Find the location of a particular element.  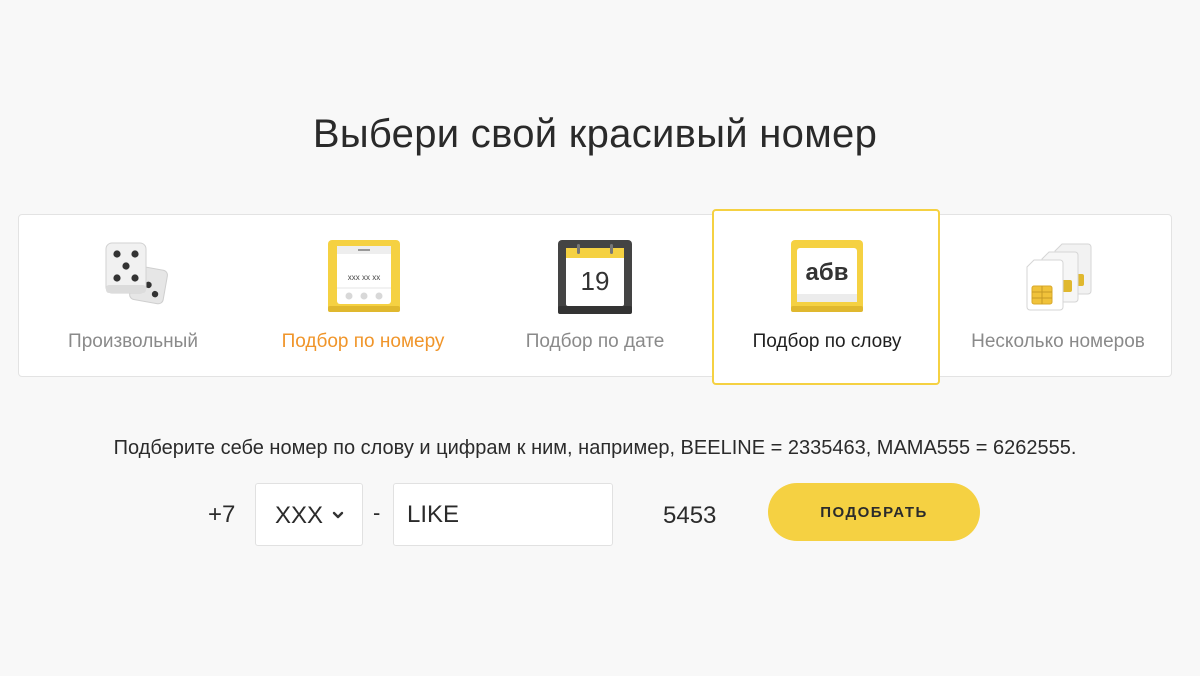

icon-number-text: xxx xx xx is located at coordinates (364, 277).